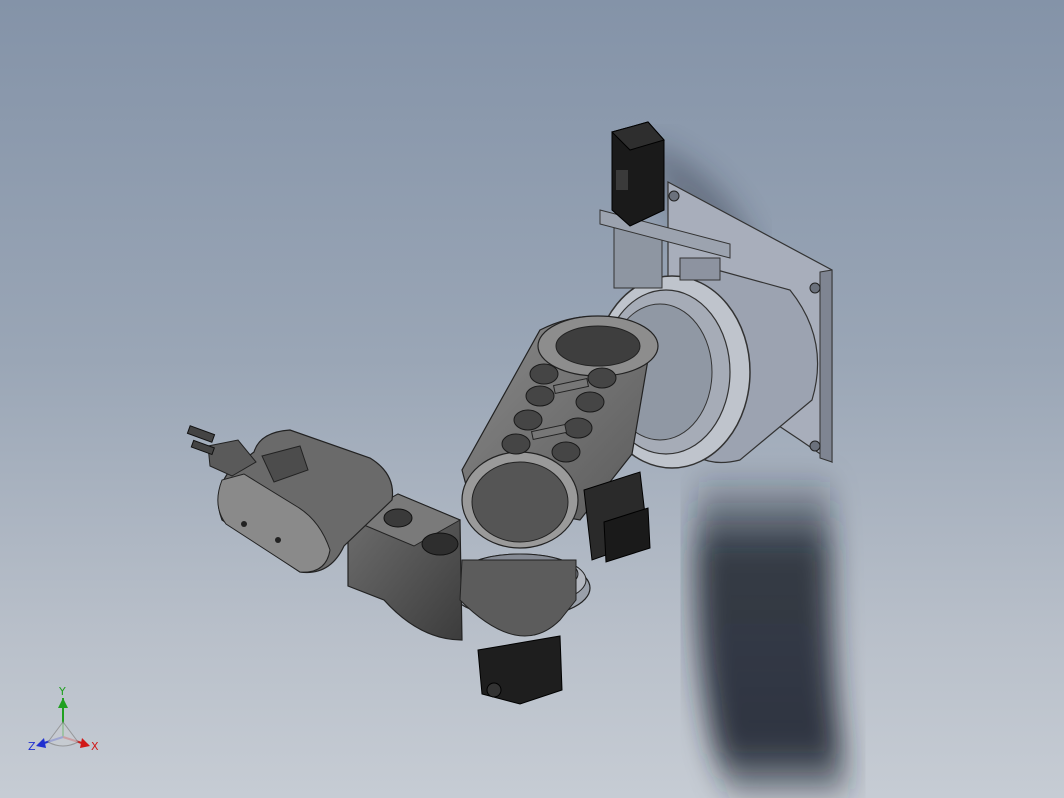 This screenshot has width=1064, height=798. Describe the element at coordinates (62, 691) in the screenshot. I see `triad-y-label: Y` at that location.